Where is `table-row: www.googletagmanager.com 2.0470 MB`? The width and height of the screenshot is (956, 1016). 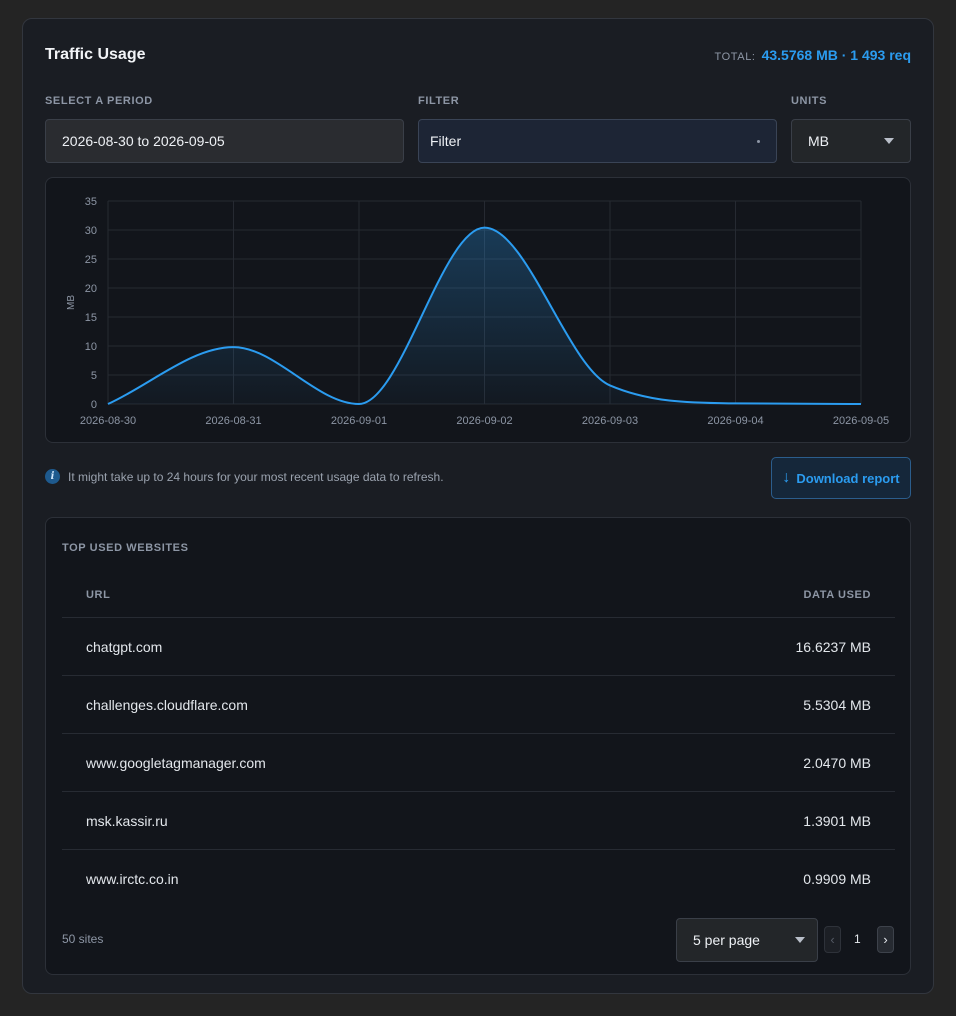 table-row: www.googletagmanager.com 2.0470 MB is located at coordinates (478, 763).